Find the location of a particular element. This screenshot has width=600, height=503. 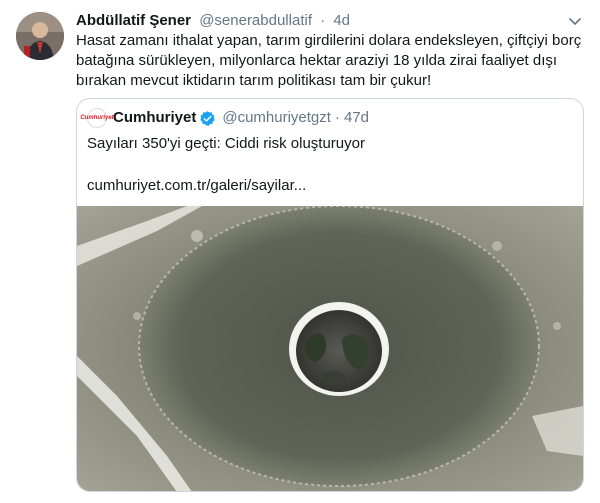

author-name: Abdüllatif Şener is located at coordinates (133, 20).